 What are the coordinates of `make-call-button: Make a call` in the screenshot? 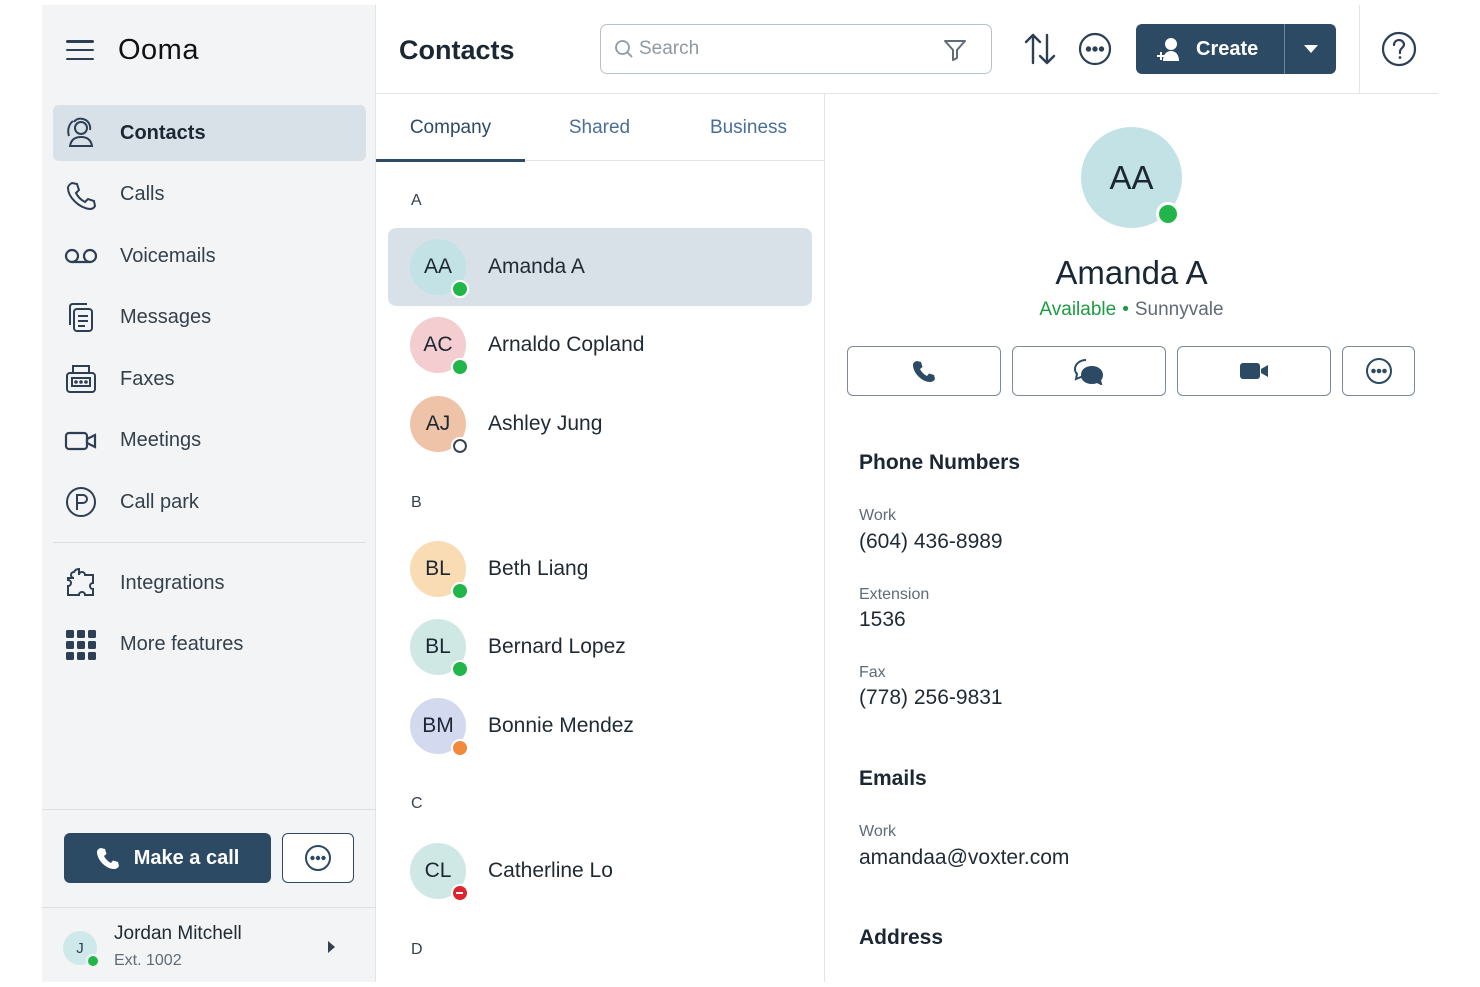 It's located at (167, 858).